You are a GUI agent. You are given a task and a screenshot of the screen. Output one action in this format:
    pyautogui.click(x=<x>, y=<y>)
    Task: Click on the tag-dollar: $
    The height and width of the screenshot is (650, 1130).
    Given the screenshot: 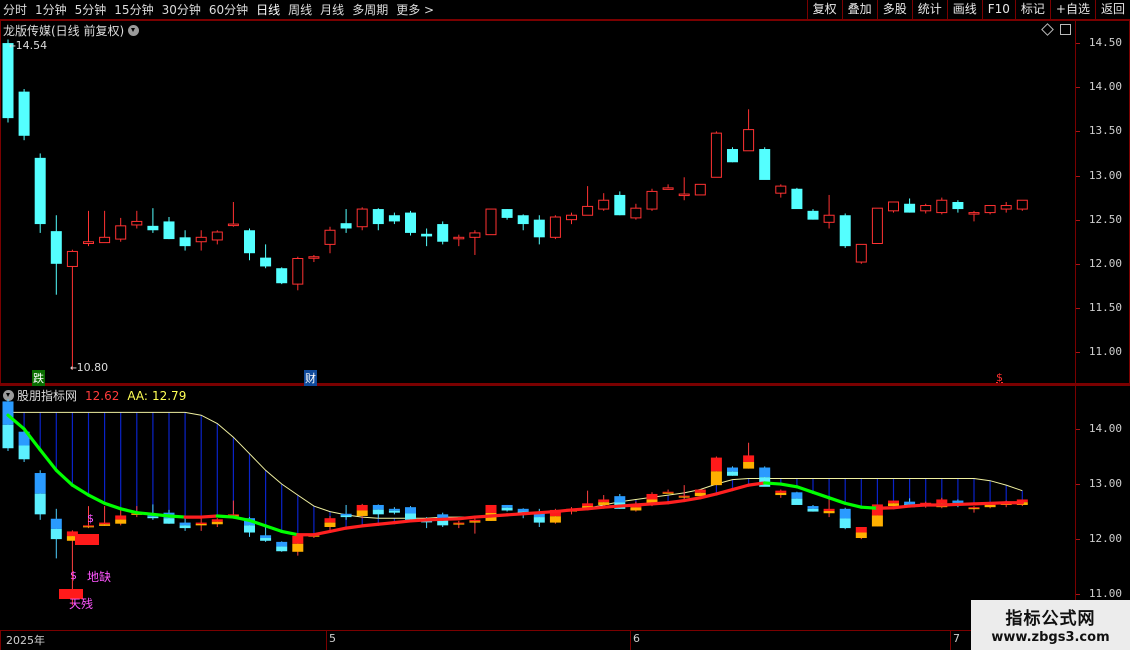 What is the action you would take?
    pyautogui.click(x=999, y=377)
    